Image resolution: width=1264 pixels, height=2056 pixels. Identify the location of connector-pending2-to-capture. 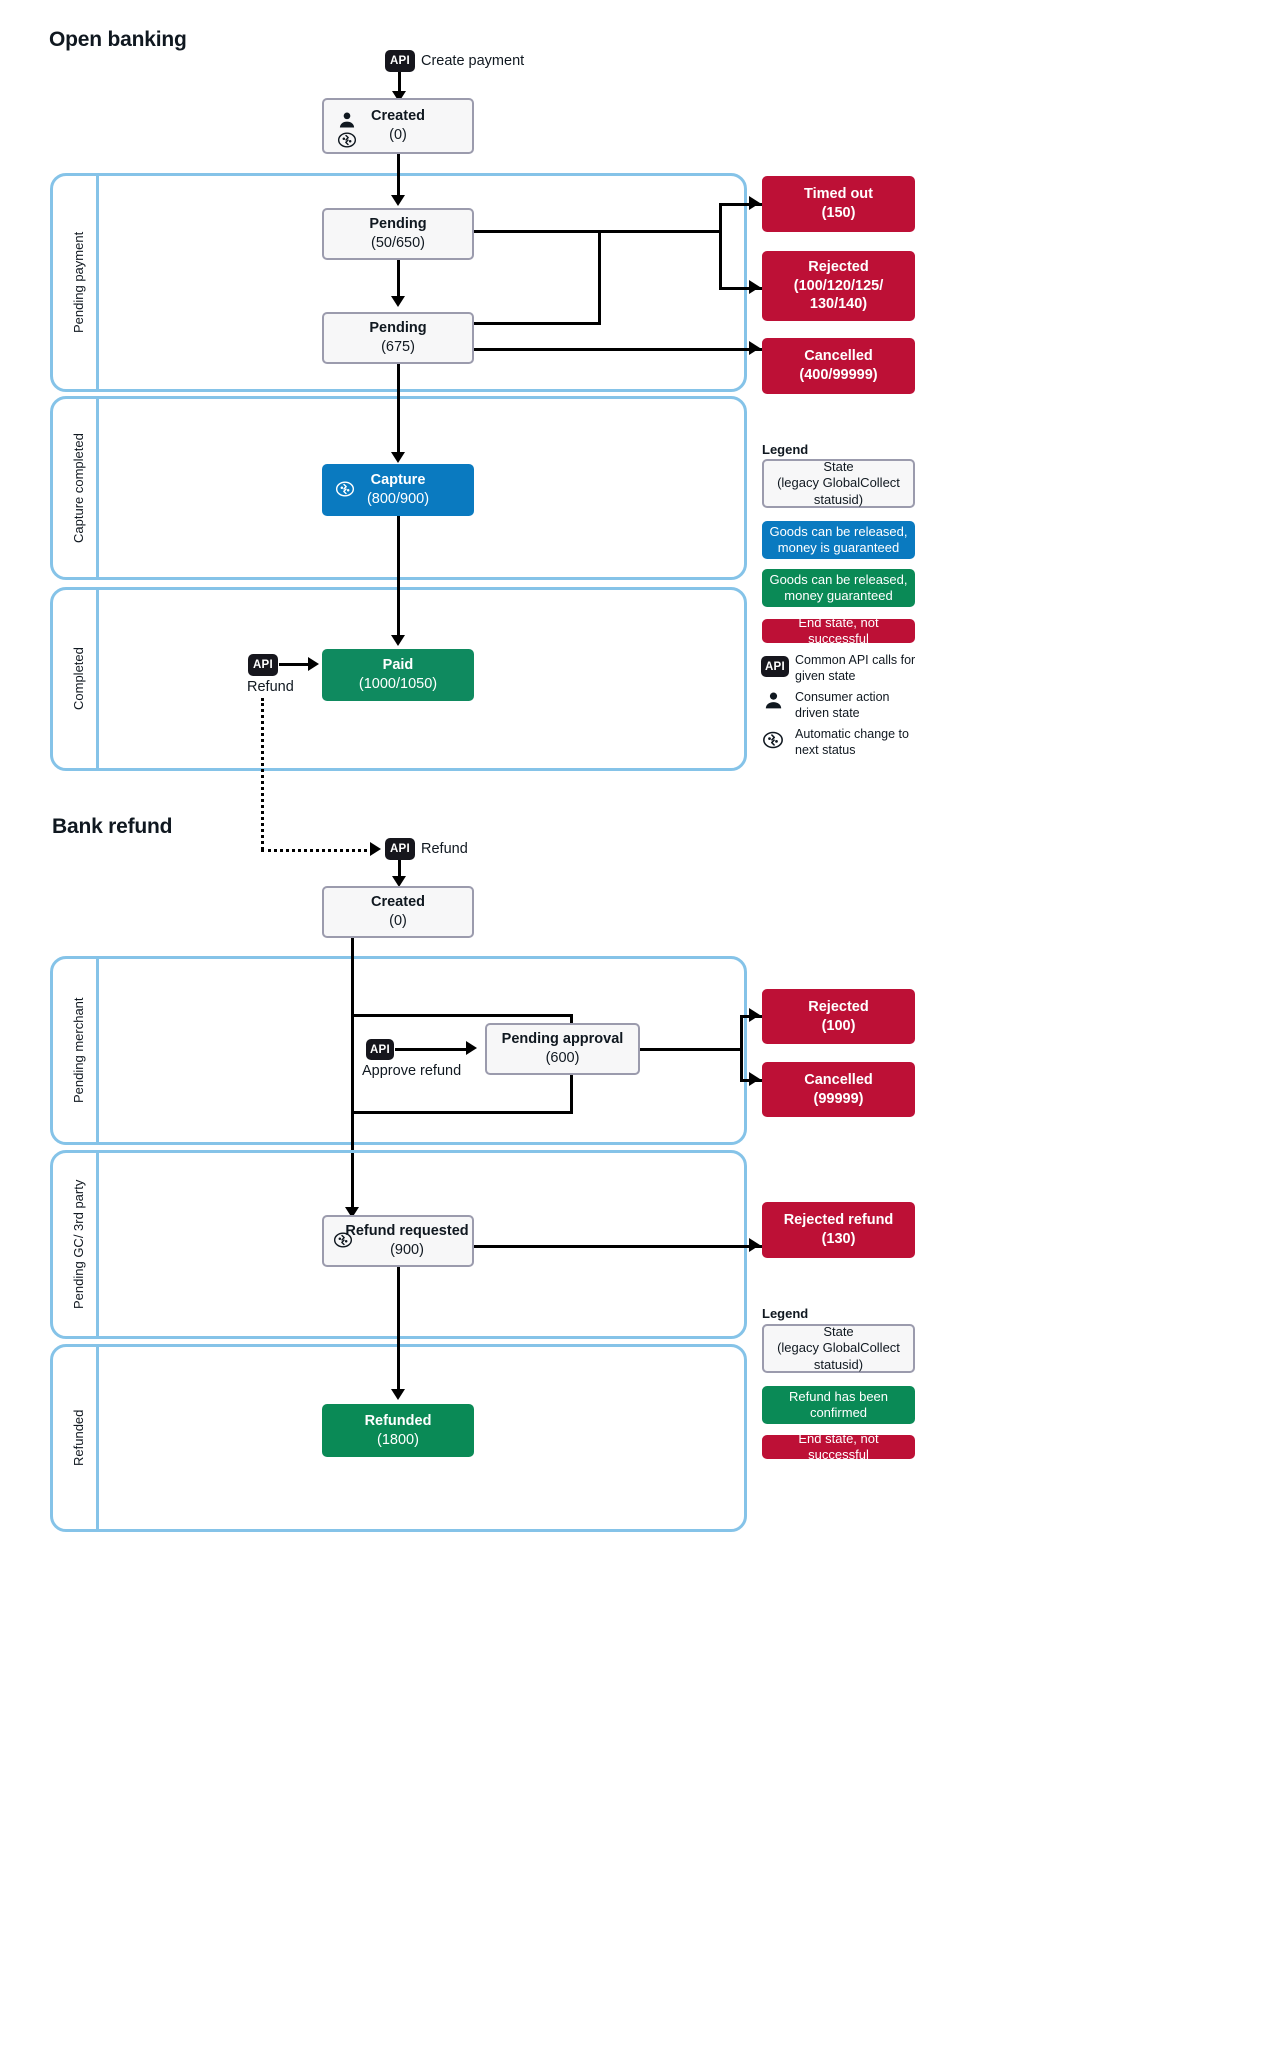
(398, 409).